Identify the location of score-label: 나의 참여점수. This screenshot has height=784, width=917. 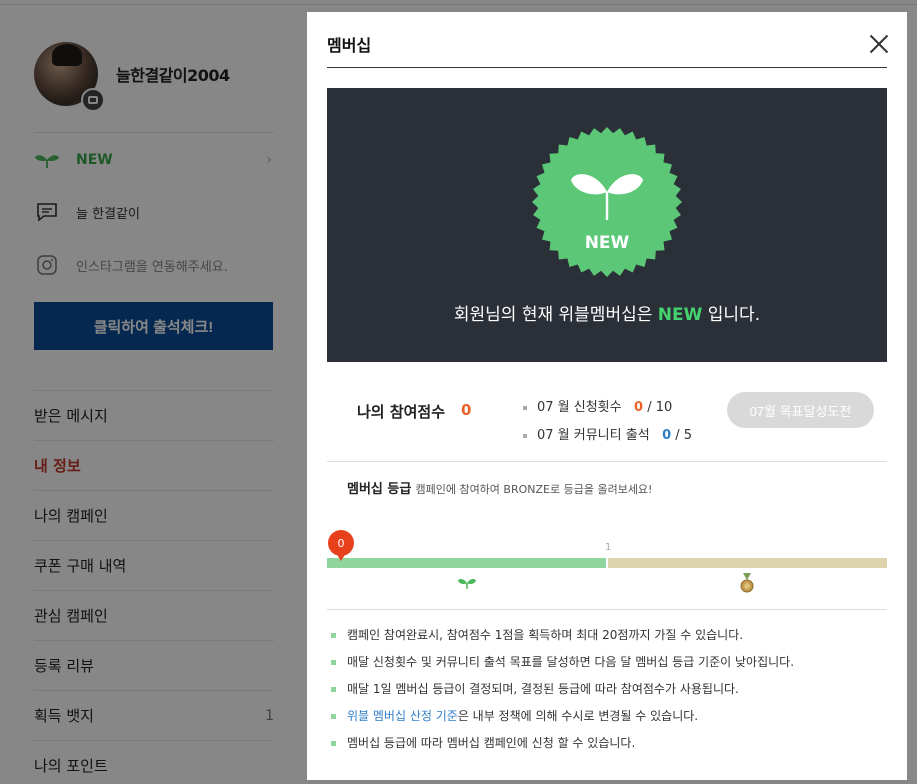
(401, 412).